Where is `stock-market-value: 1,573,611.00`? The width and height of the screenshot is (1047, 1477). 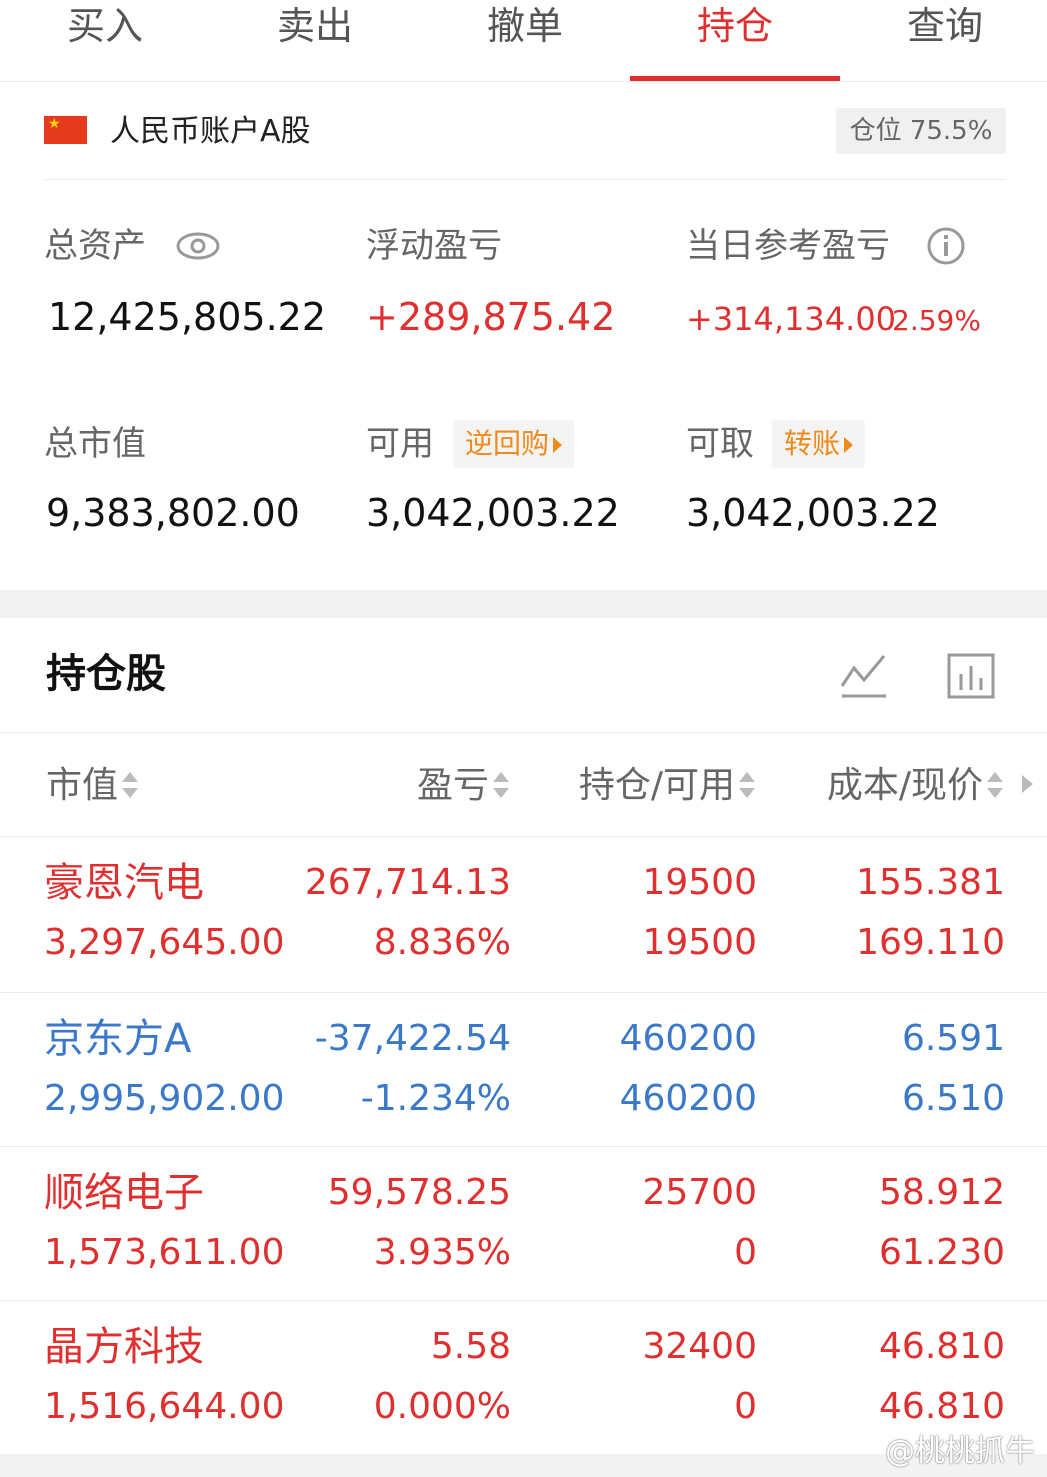
stock-market-value: 1,573,611.00 is located at coordinates (164, 1252).